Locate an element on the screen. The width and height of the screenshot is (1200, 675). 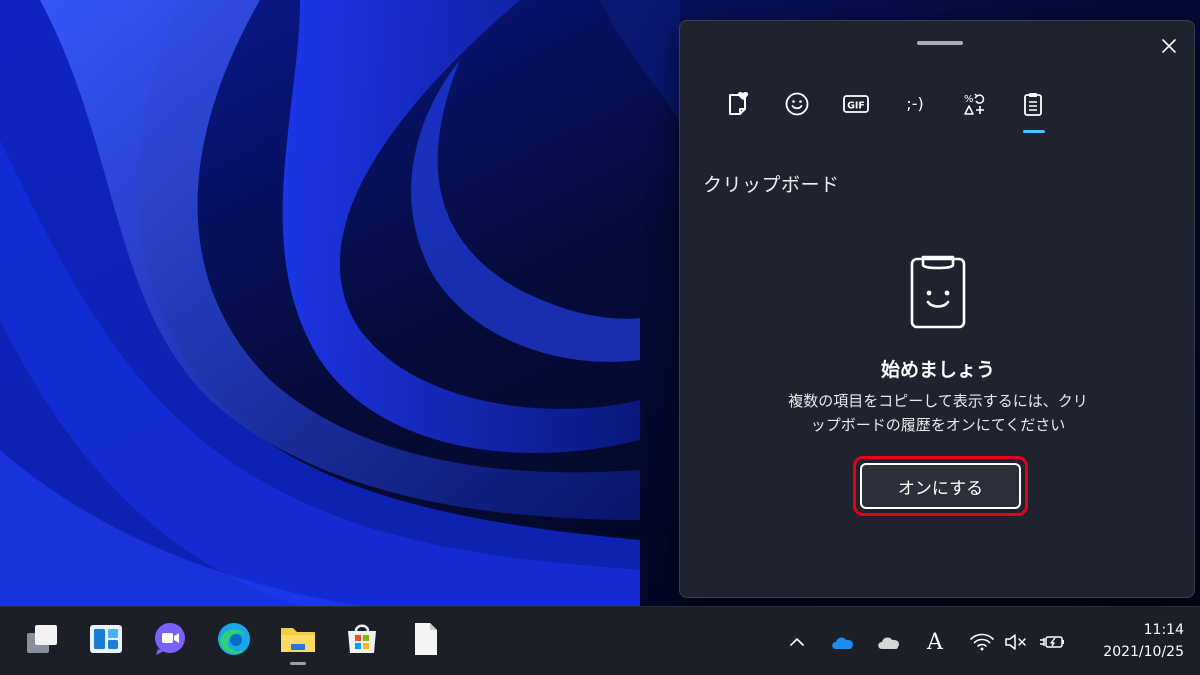
gif-icon: GIF is located at coordinates (855, 104).